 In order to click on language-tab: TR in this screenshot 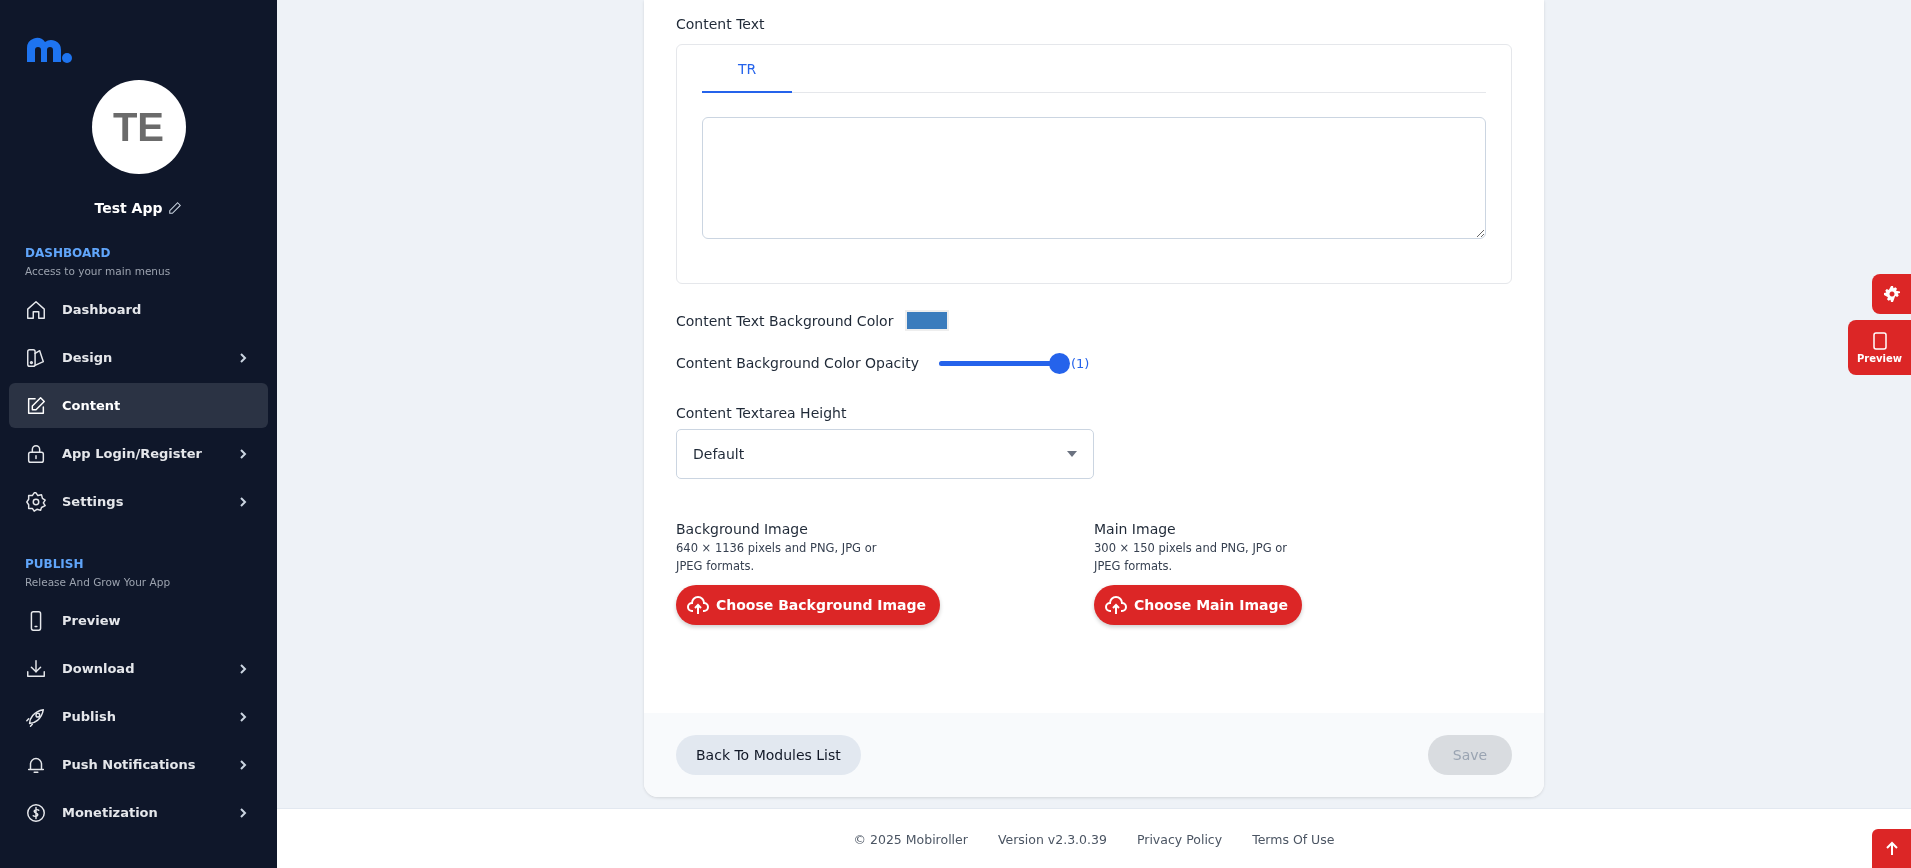, I will do `click(747, 69)`.